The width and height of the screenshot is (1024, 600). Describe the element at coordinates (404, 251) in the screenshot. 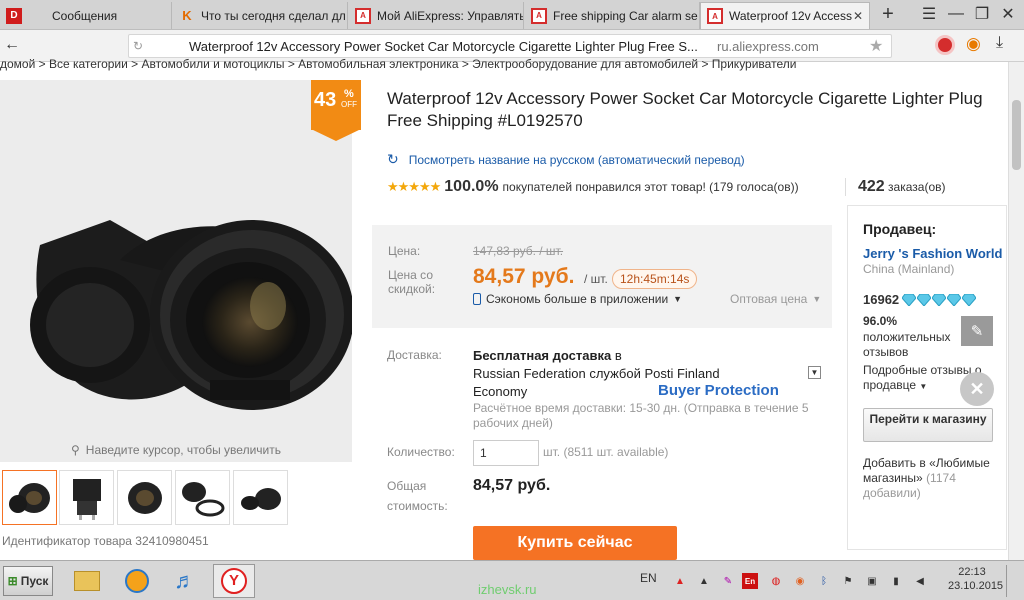

I see `price-label: Цена:` at that location.